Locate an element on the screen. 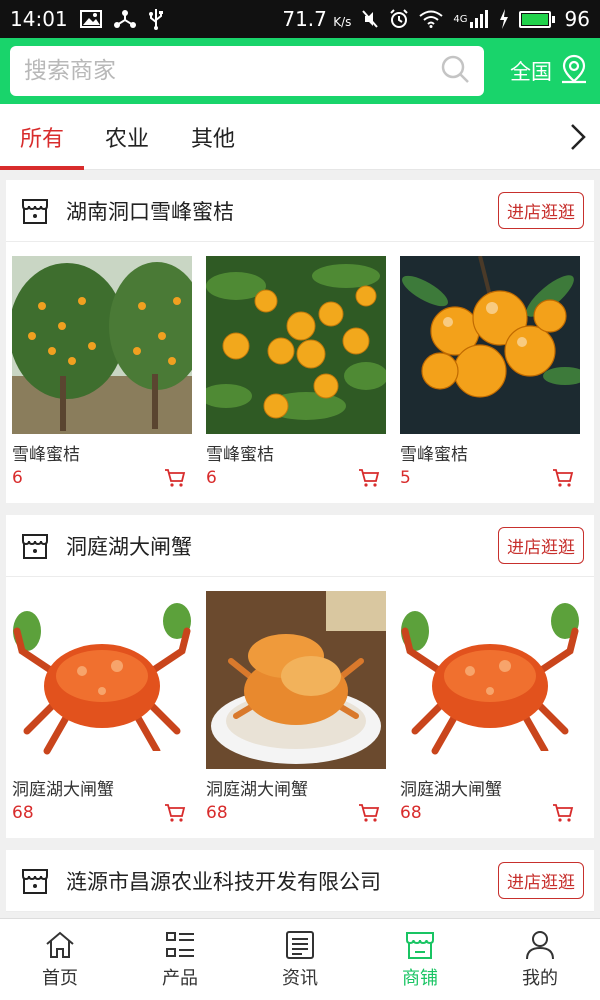 The image size is (600, 1000). gallery-icon is located at coordinates (90, 19).